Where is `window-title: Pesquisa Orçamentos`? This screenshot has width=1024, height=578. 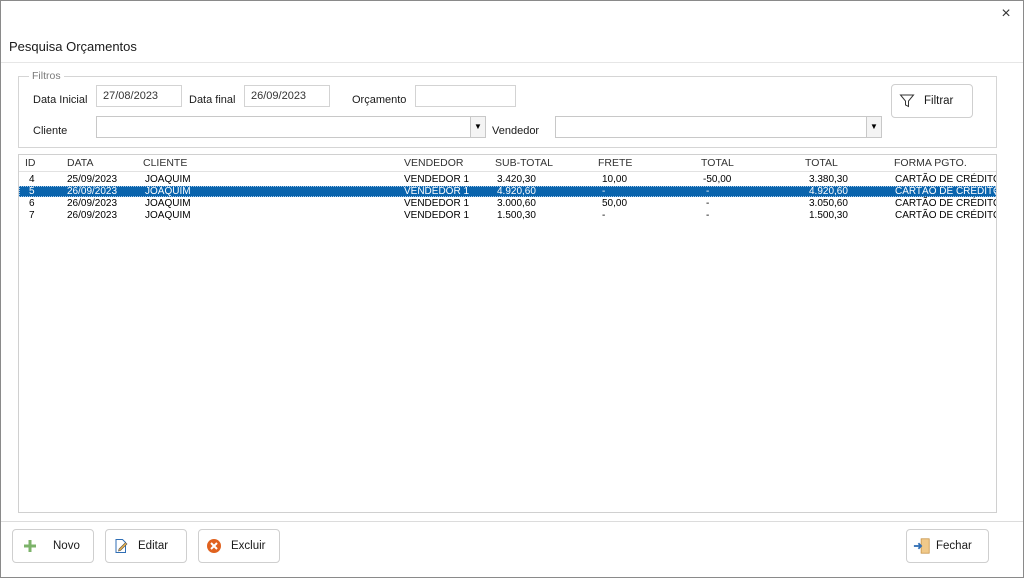
window-title: Pesquisa Orçamentos is located at coordinates (73, 46).